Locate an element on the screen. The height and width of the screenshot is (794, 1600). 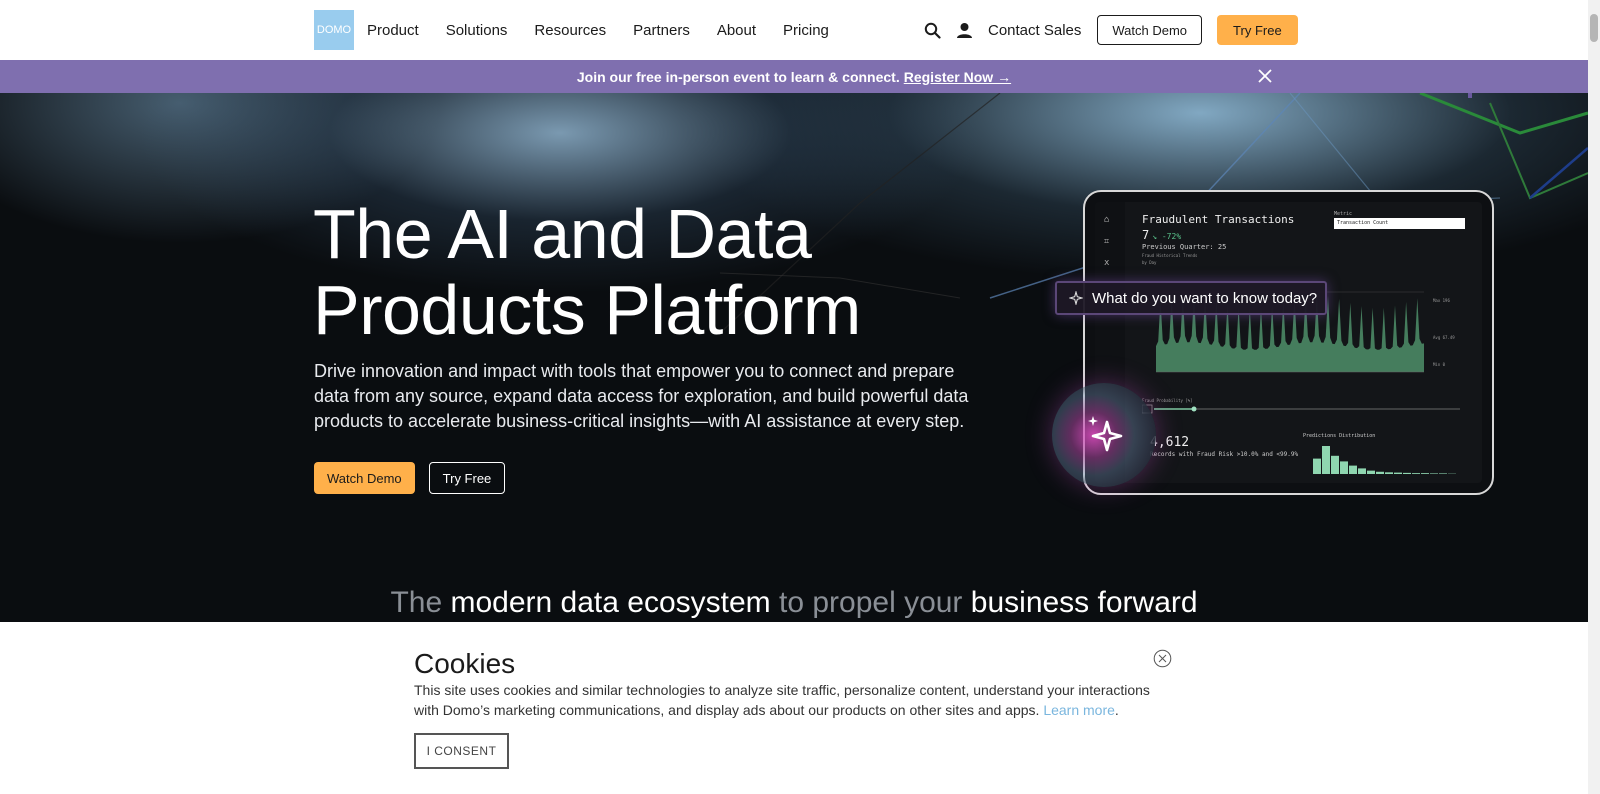
ecosystem-heading-part-3: to propel your is located at coordinates (870, 602).